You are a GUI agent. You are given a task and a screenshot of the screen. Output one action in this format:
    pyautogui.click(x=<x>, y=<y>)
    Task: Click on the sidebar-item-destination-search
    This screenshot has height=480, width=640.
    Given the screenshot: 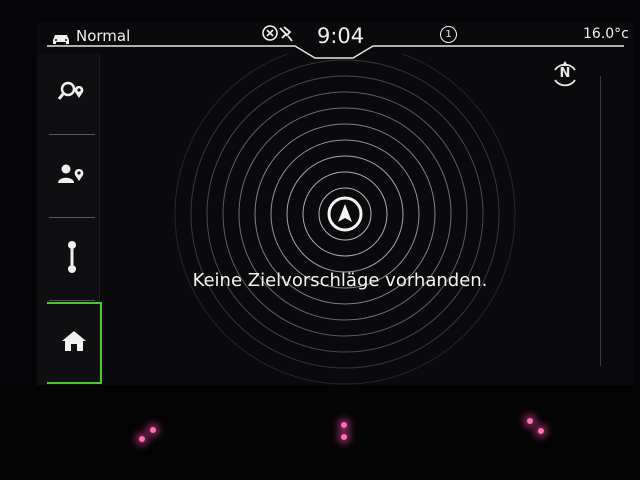 What is the action you would take?
    pyautogui.click(x=72, y=93)
    